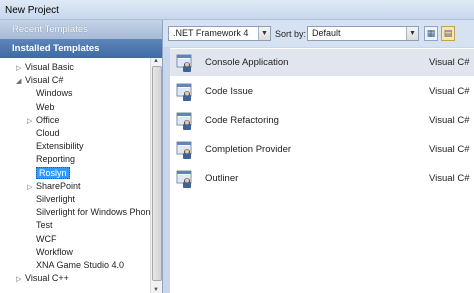 The image size is (474, 293). Describe the element at coordinates (326, 33) in the screenshot. I see `sort-by-value: Default` at that location.